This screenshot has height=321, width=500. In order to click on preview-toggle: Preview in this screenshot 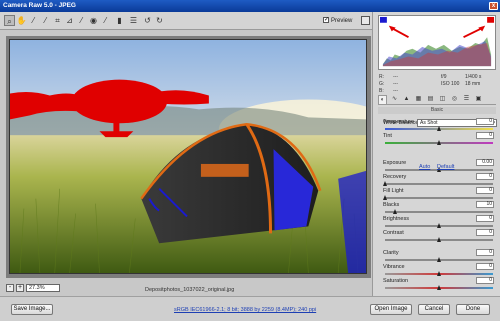, I will do `click(338, 20)`.